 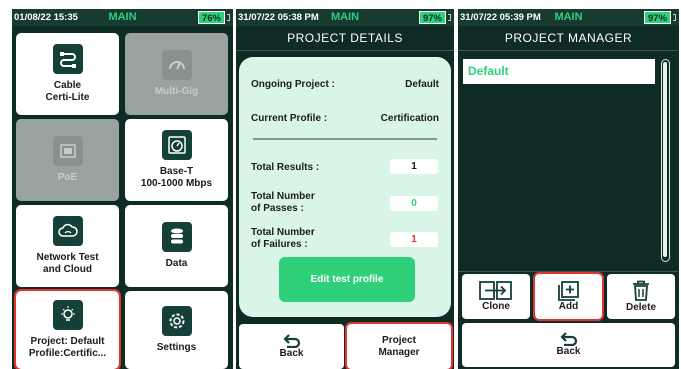 I want to click on cable-icon, so click(x=67, y=59).